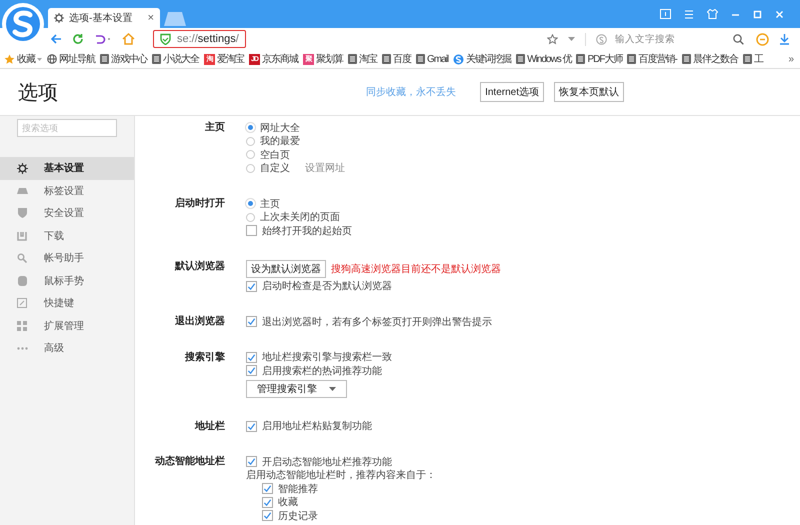 This screenshot has width=800, height=525. I want to click on tab-icon, so click(22, 191).